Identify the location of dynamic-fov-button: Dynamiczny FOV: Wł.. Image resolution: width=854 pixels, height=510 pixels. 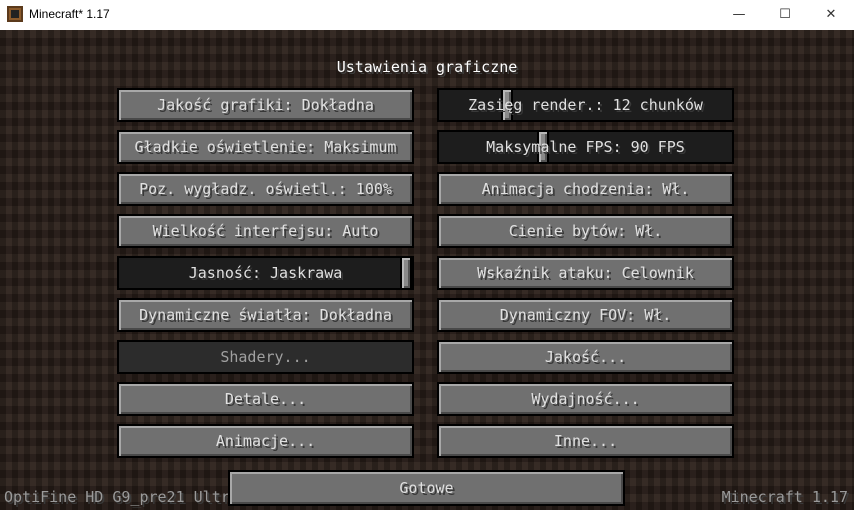
(585, 315).